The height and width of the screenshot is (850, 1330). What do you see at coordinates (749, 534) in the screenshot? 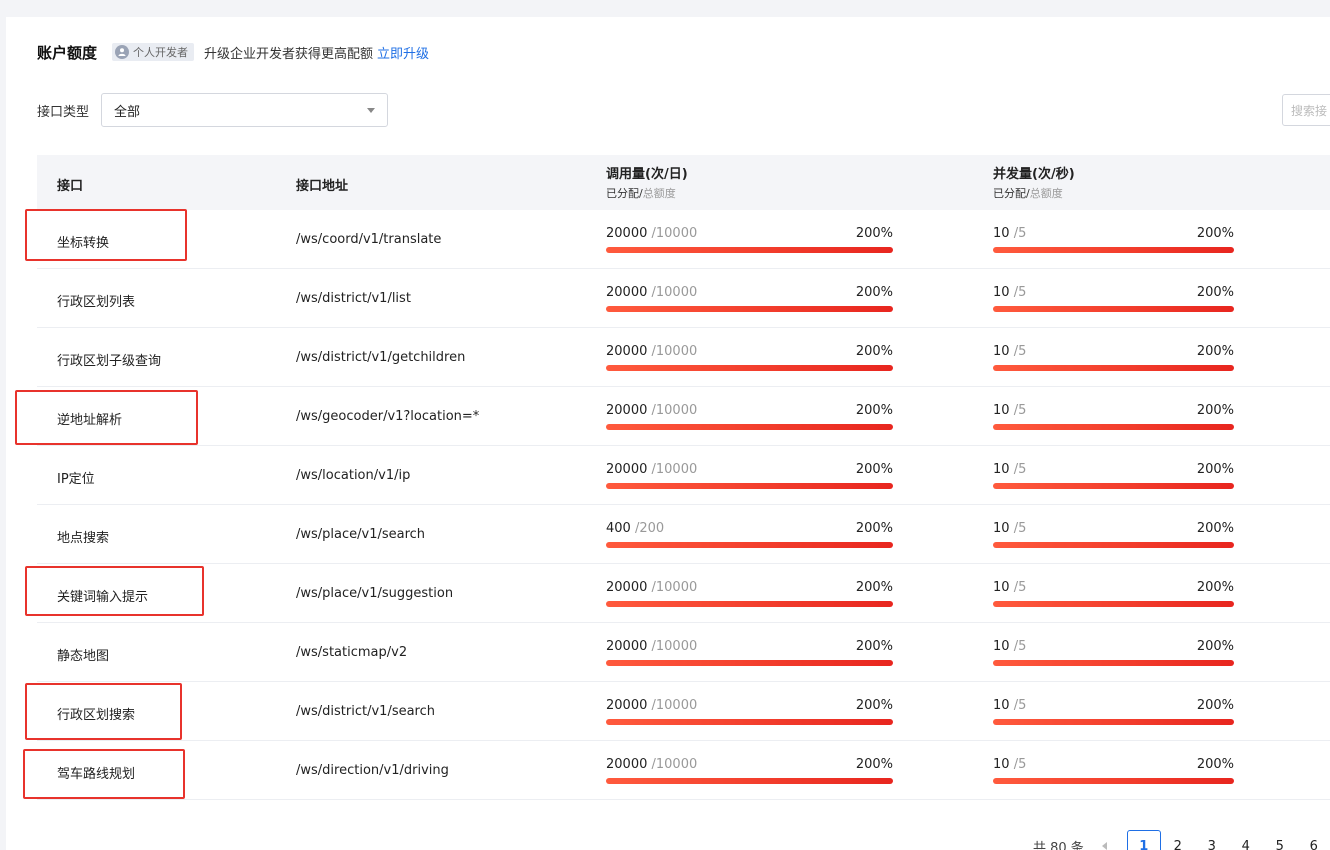
I see `calls-quota: 400 /200 200%` at bounding box center [749, 534].